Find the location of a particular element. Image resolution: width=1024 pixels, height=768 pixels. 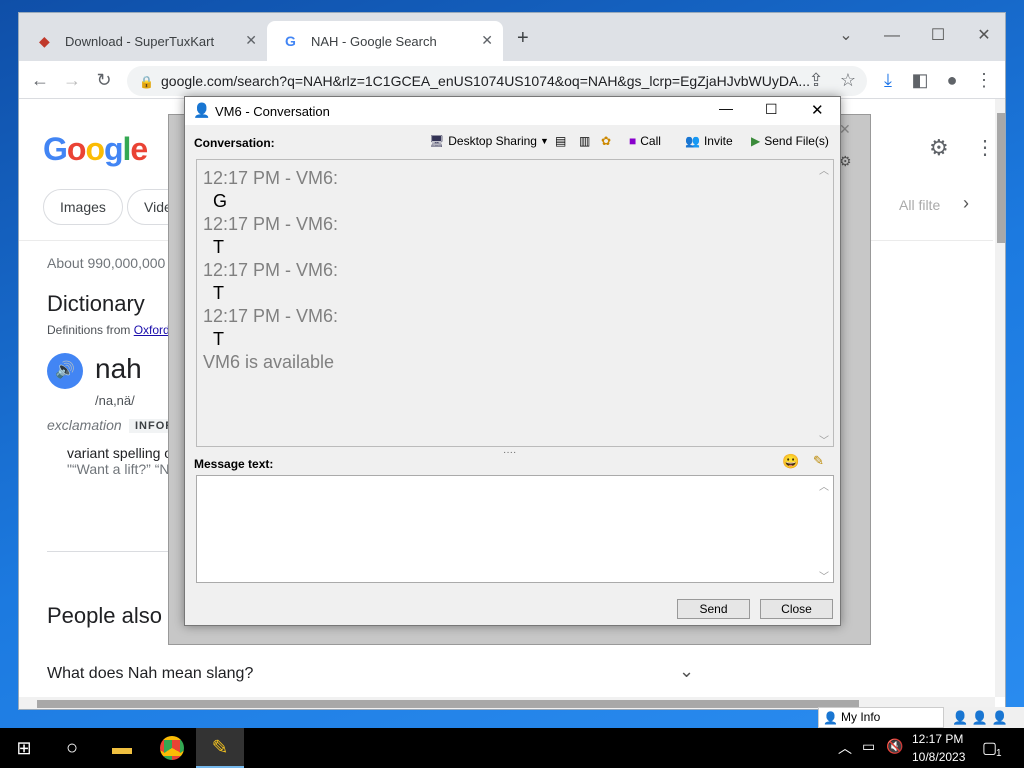

file-explorer-icon: ▬ is located at coordinates (122, 748).